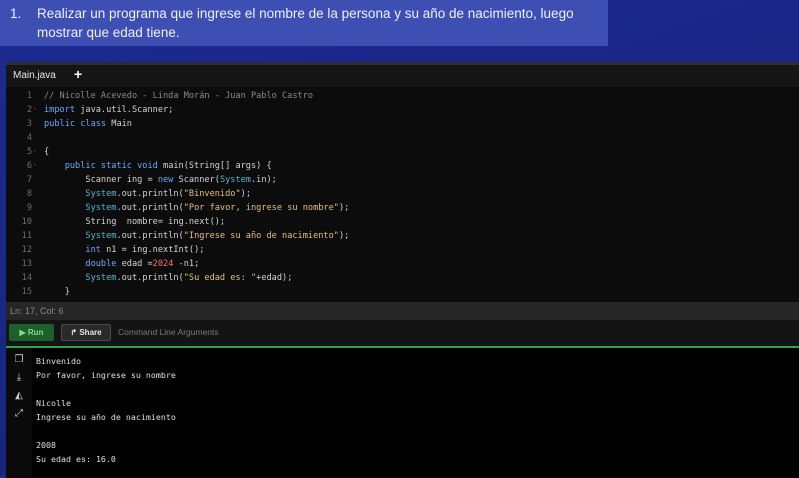 The width and height of the screenshot is (799, 478). I want to click on console-line: Por favor, ingrese su nombre, so click(106, 375).